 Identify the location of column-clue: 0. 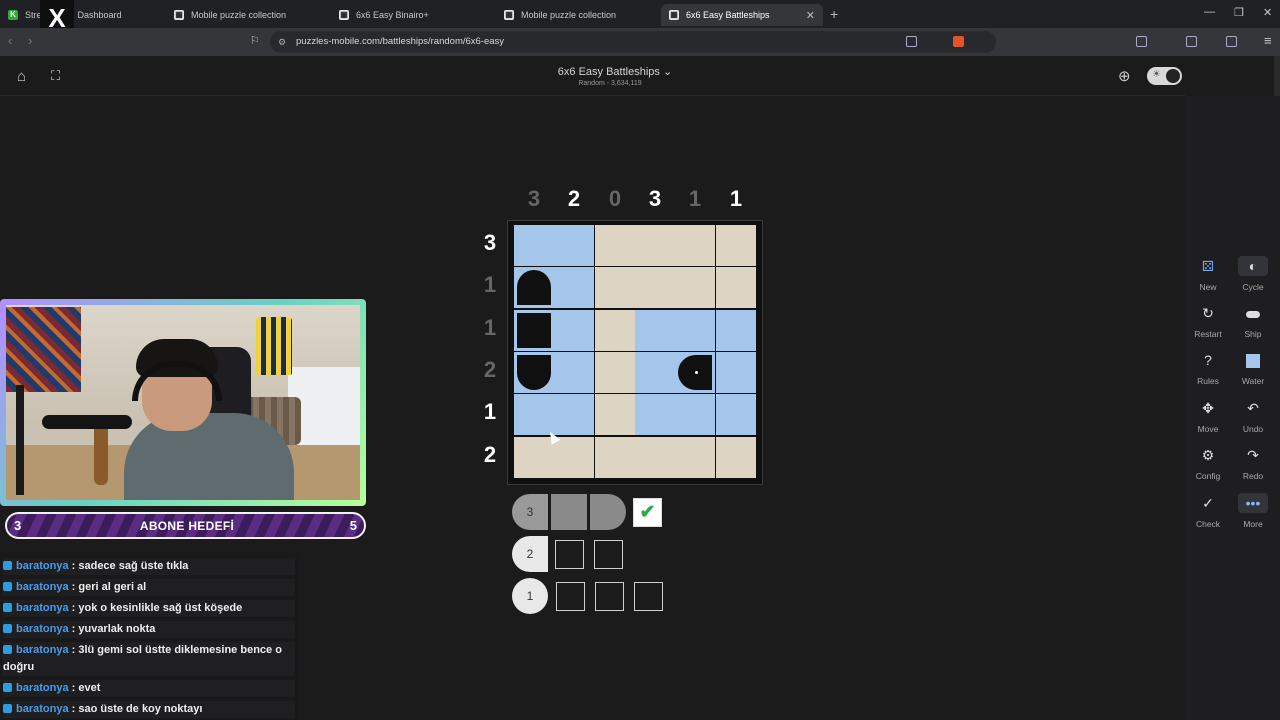
(615, 199).